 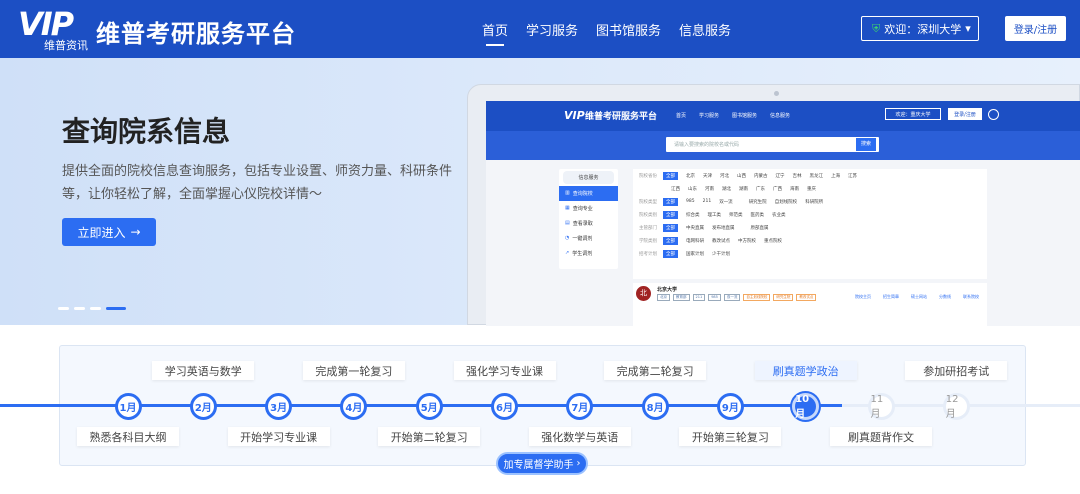 I want to click on welcome-dropdown: ⛨ 欢迎：深圳大学 ▾, so click(x=920, y=28).